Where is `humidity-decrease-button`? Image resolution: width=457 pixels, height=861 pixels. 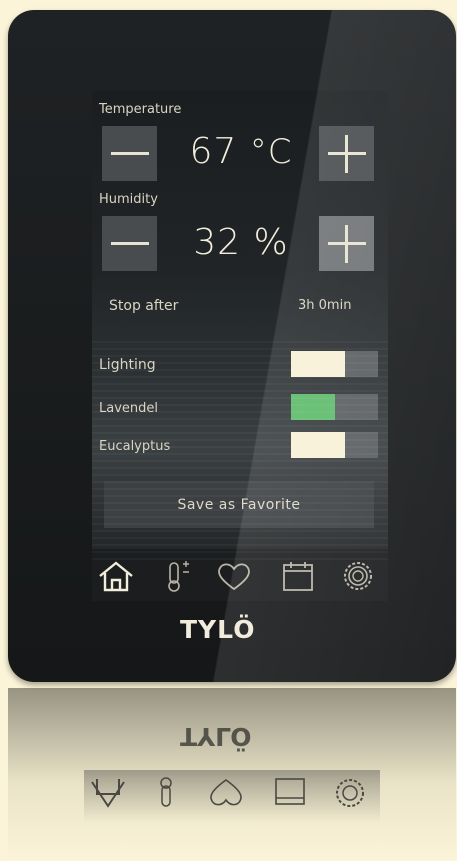
humidity-decrease-button is located at coordinates (129, 243).